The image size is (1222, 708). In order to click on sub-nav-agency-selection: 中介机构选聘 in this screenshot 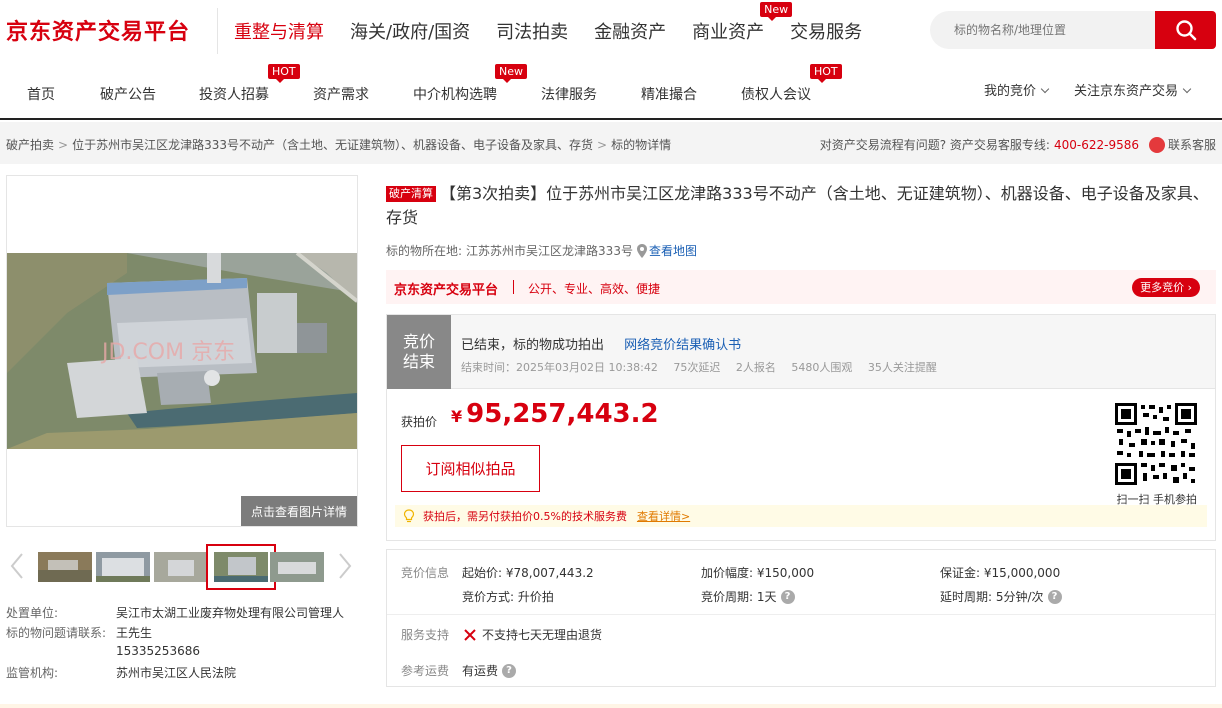, I will do `click(455, 94)`.